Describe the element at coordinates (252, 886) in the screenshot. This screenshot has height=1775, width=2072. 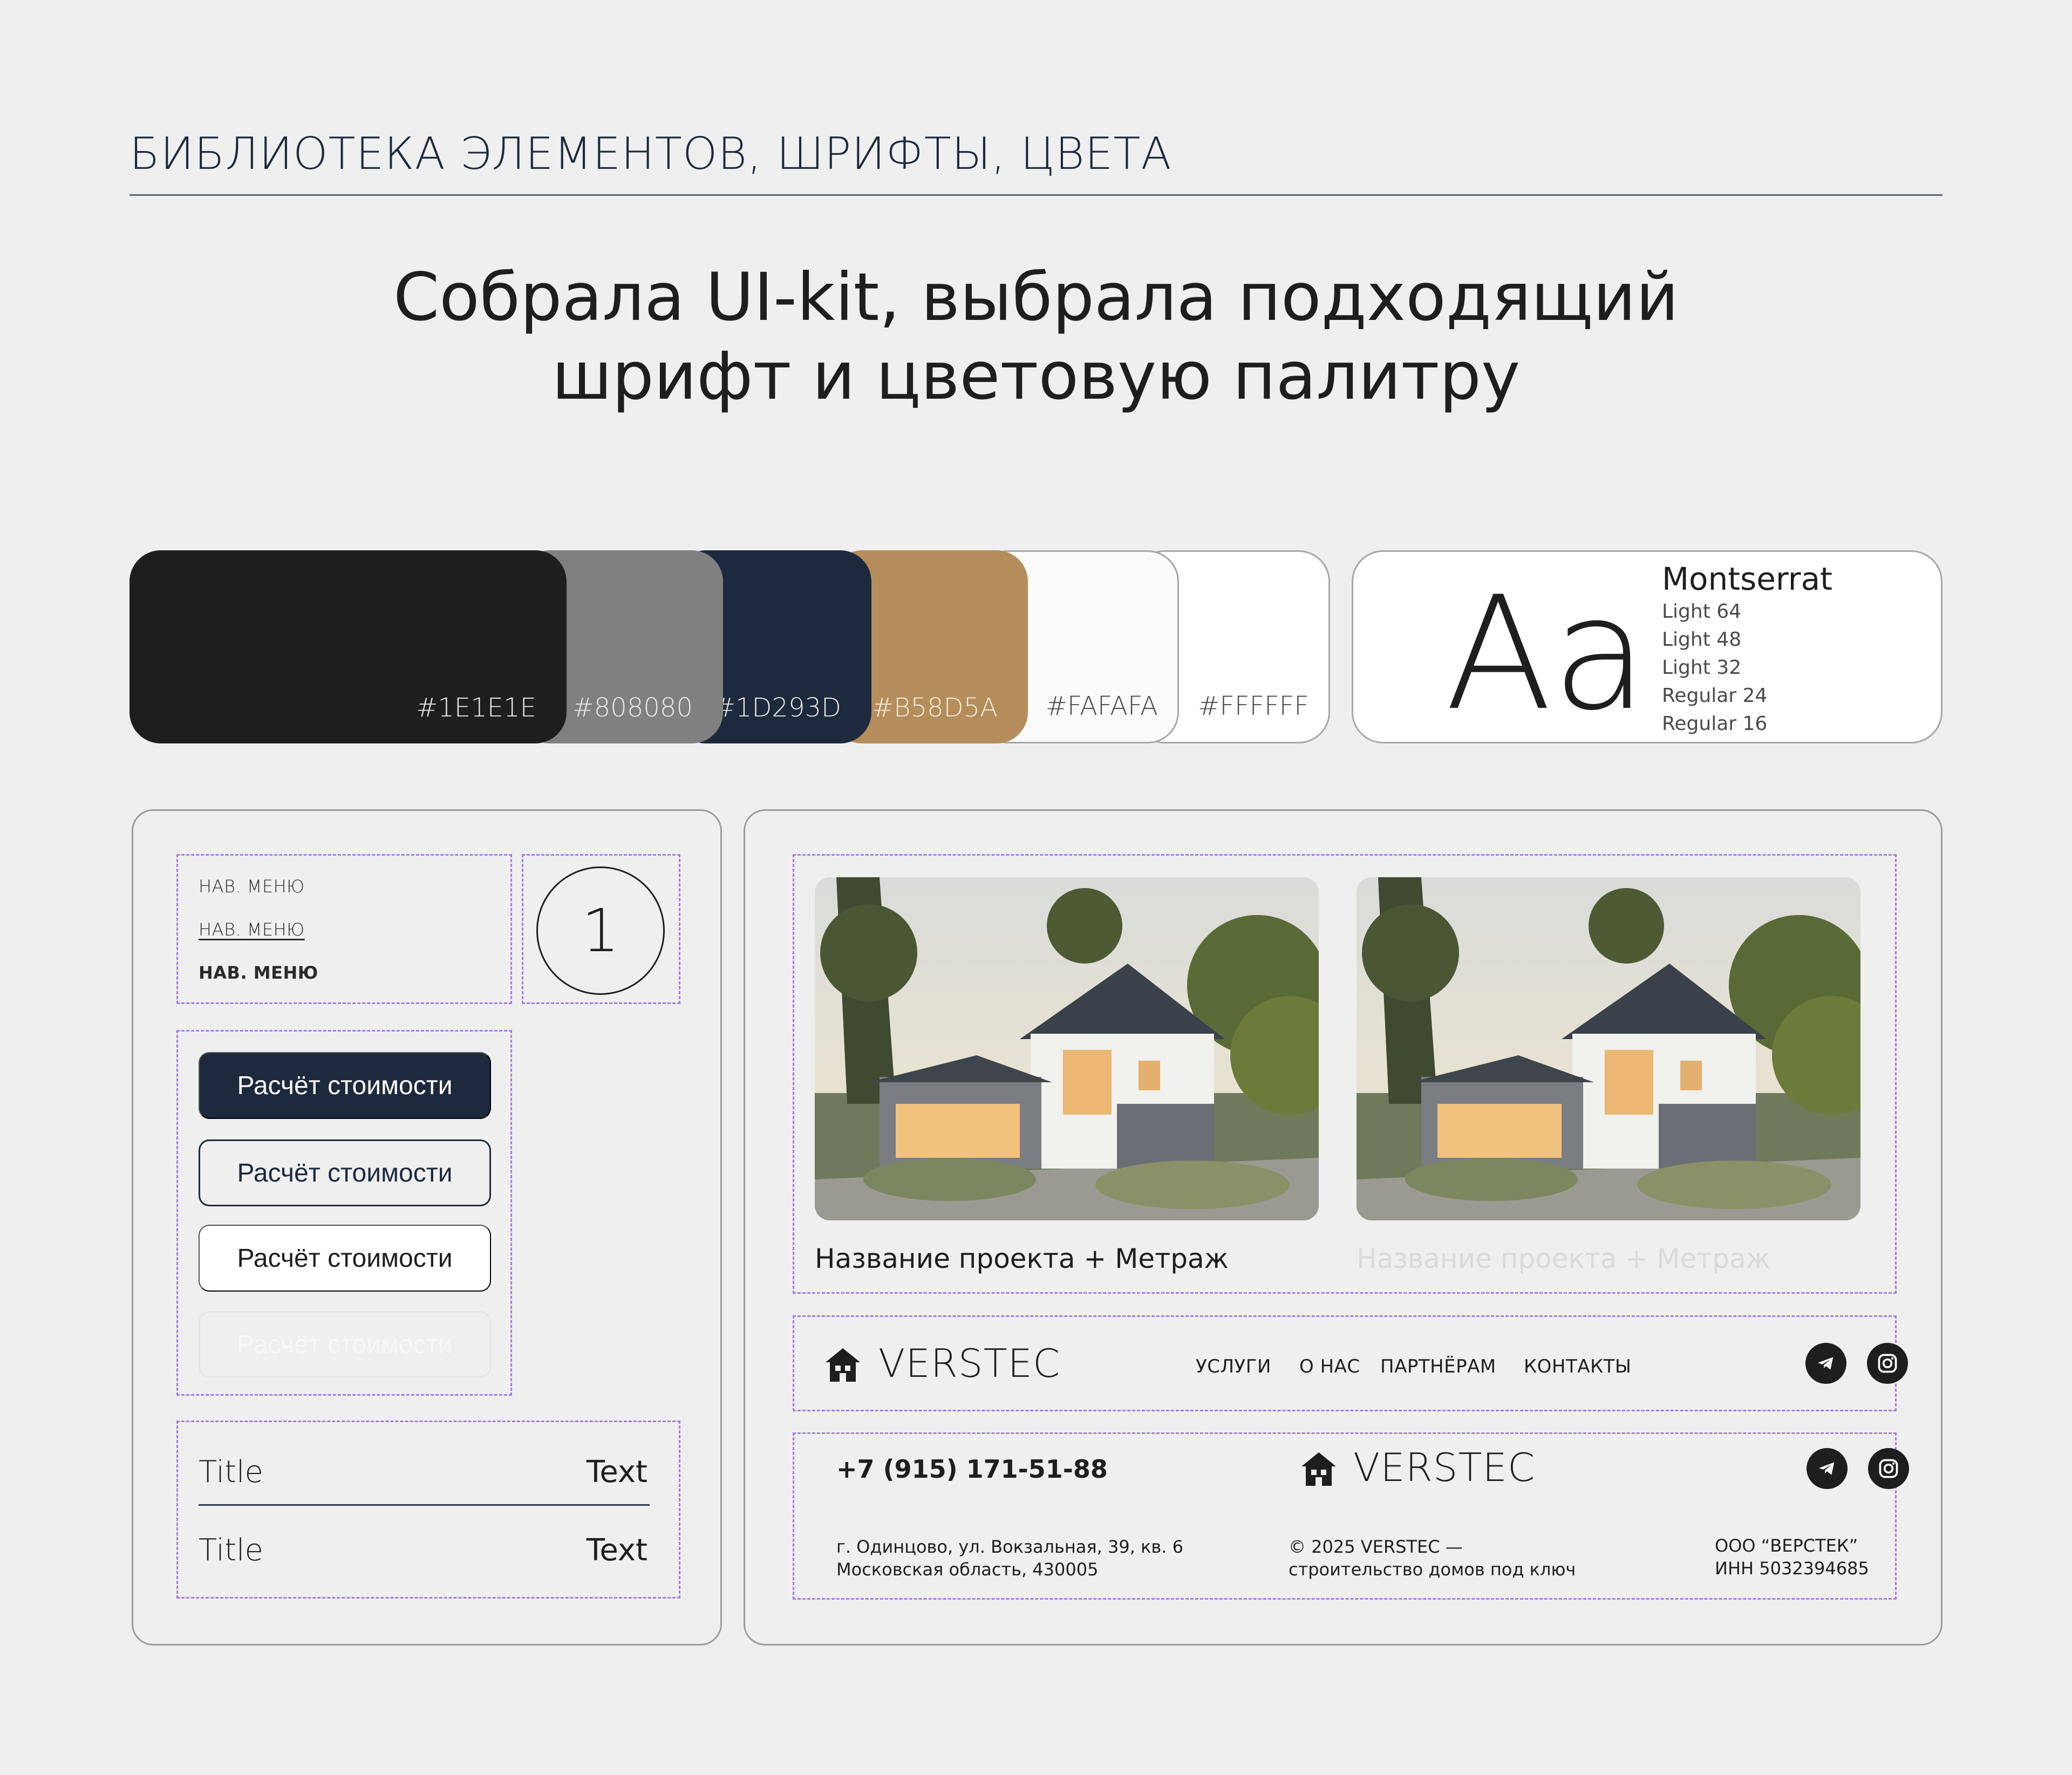
I see `nav-menu-item-default: НАВ. МЕНЮ` at that location.